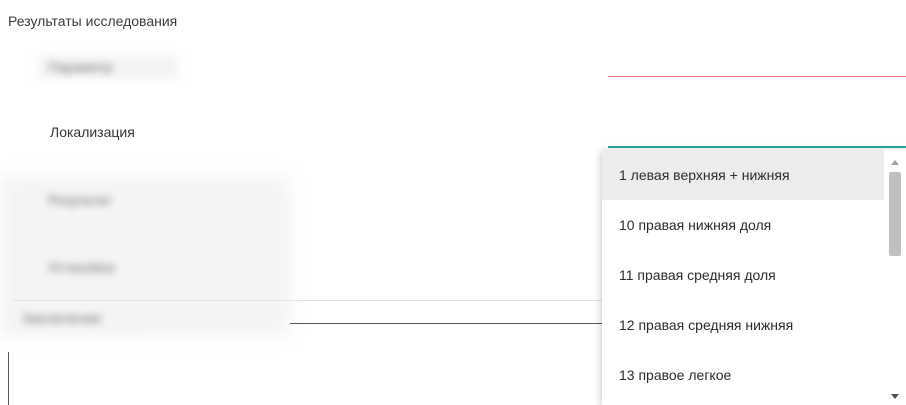 This screenshot has width=906, height=405. I want to click on section-title: Результаты исследования, so click(93, 21).